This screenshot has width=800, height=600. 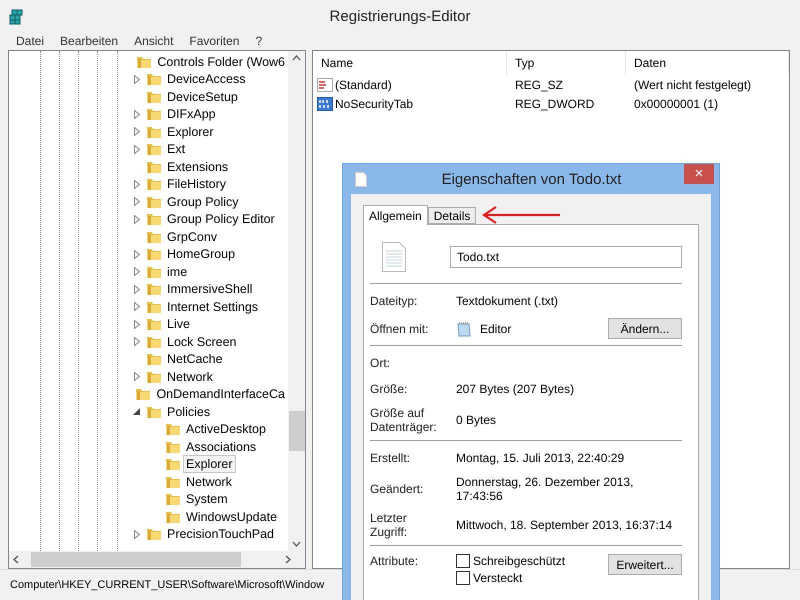 I want to click on tree-item: Group Policy Editor, so click(x=221, y=219).